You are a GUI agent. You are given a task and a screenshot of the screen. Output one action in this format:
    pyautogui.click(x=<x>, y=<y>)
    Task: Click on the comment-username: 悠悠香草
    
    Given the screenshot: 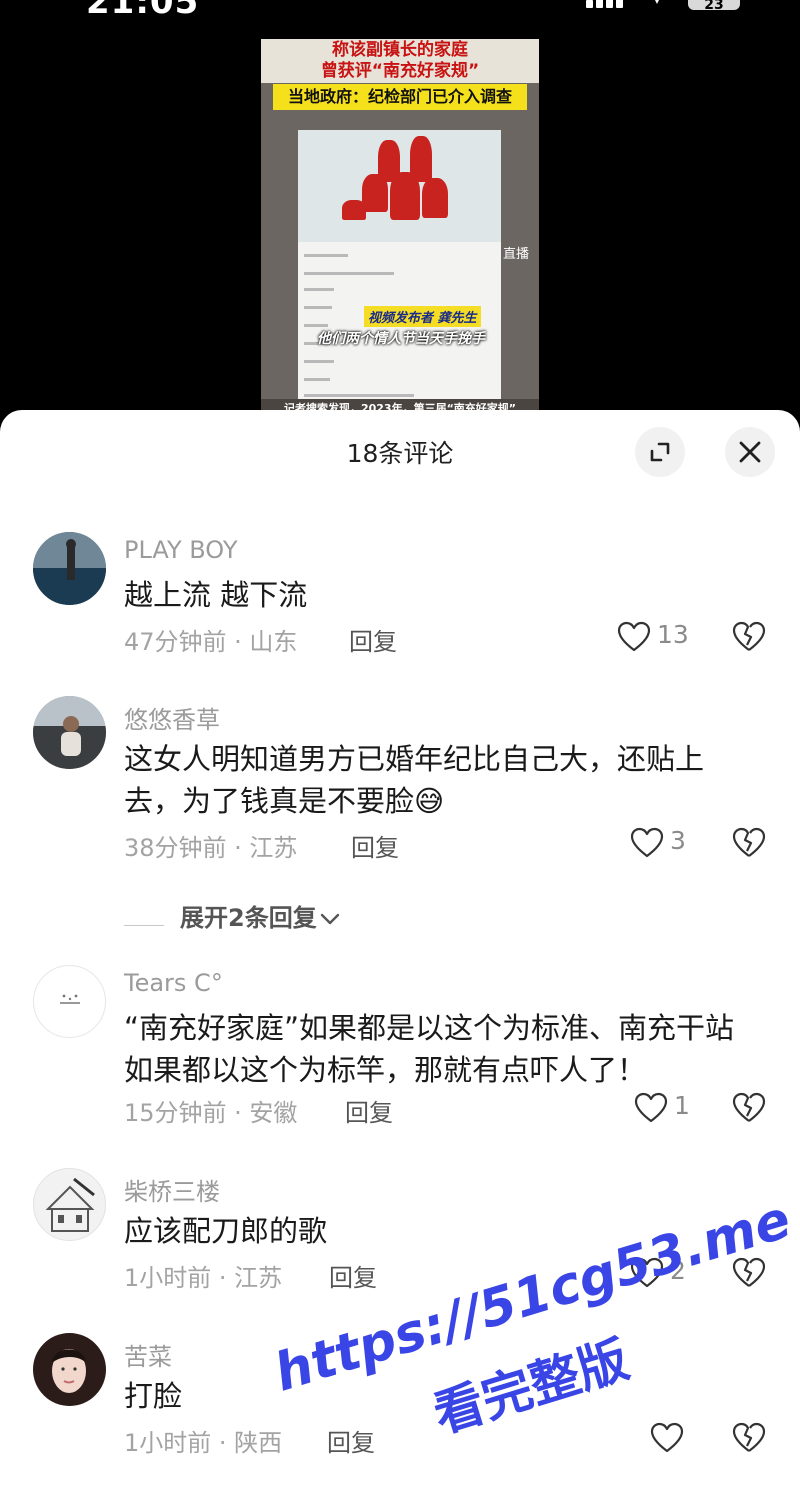 What is the action you would take?
    pyautogui.click(x=172, y=717)
    